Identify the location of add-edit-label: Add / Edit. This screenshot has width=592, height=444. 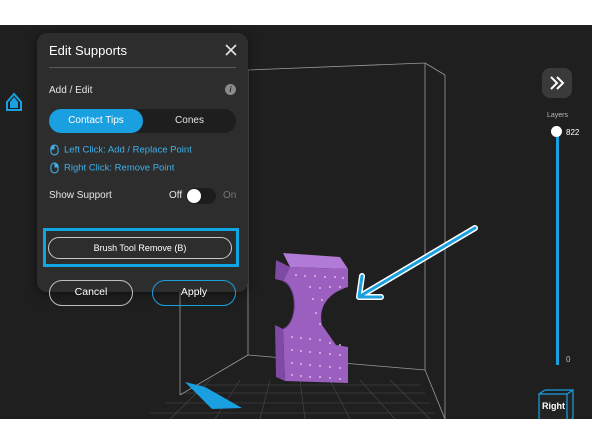
(71, 90).